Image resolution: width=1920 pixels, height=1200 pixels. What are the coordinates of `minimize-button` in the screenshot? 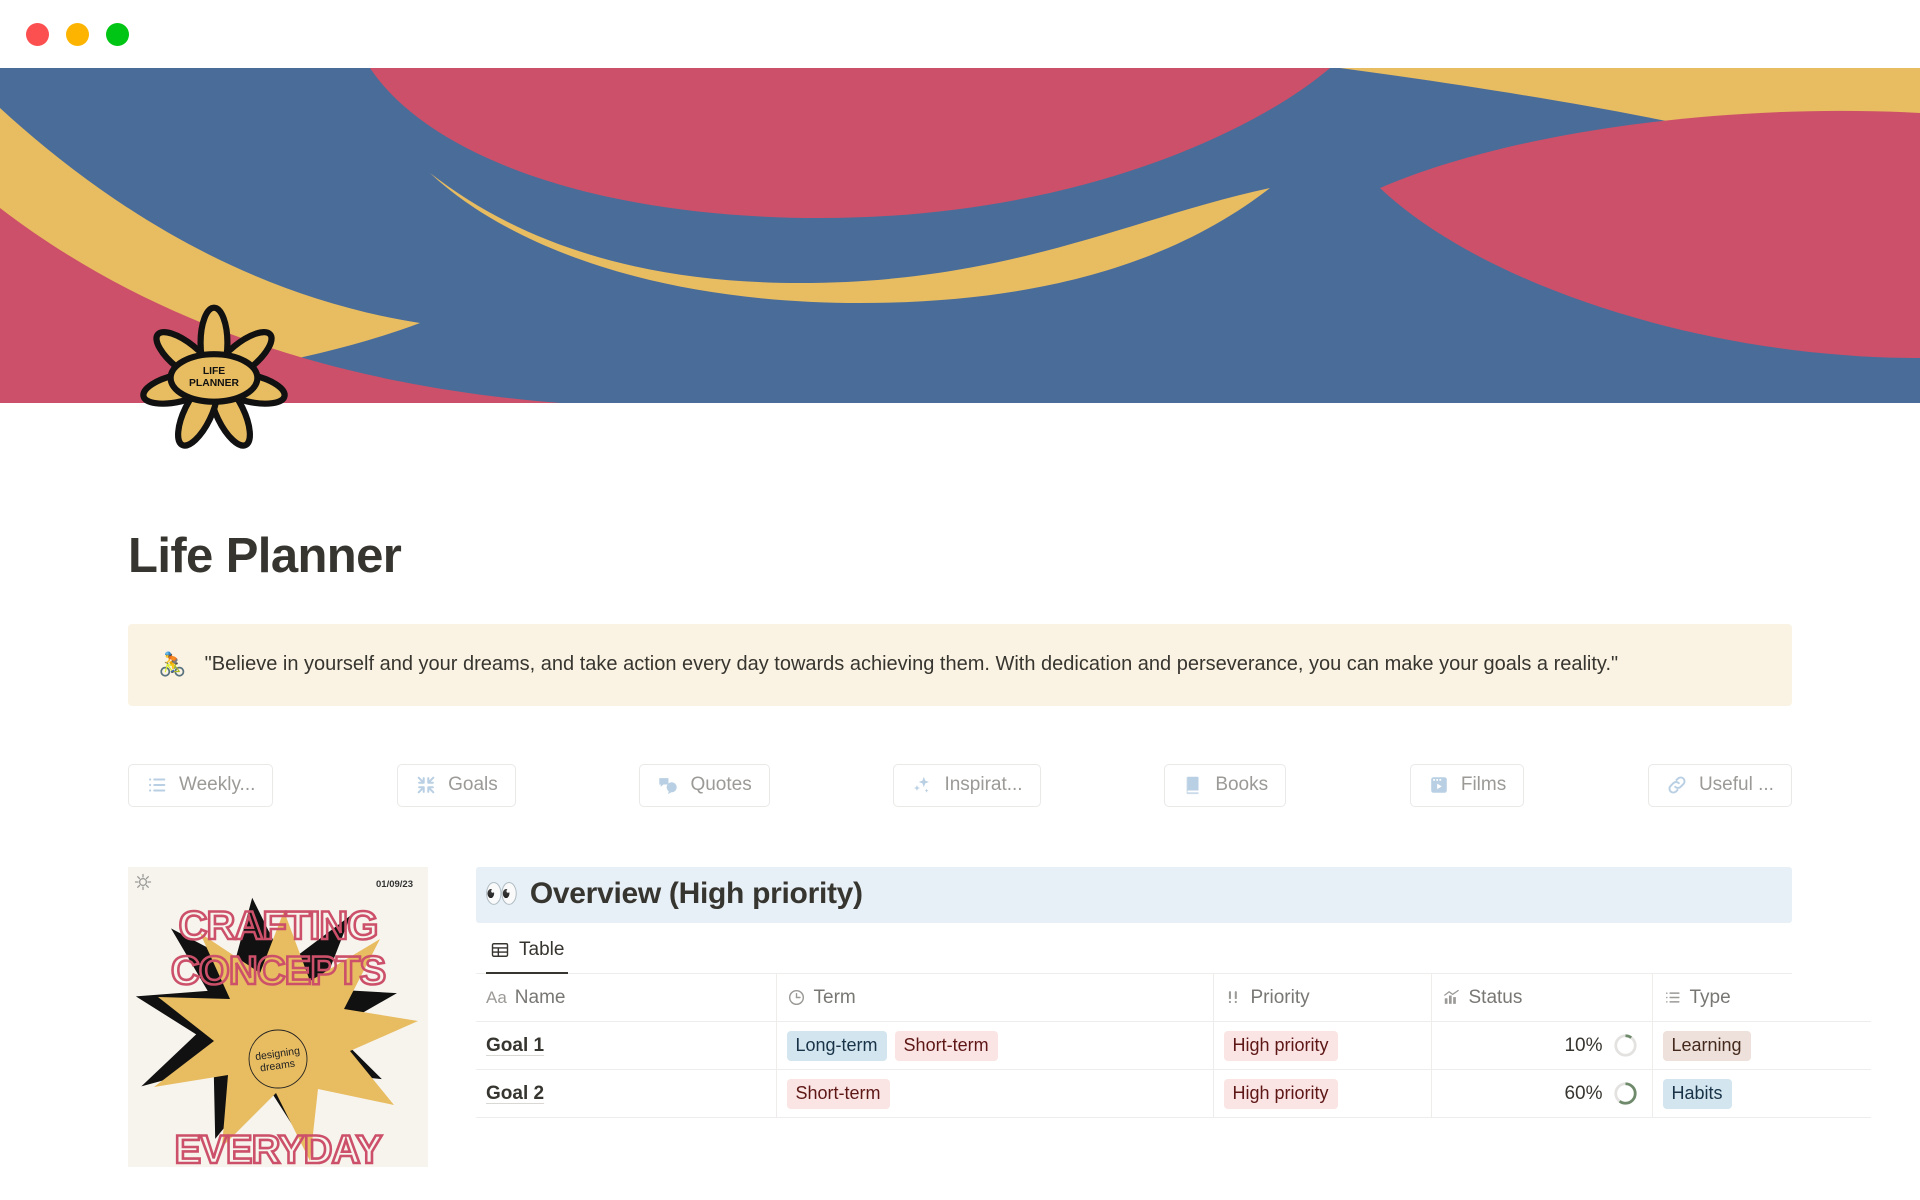 It's located at (77, 34).